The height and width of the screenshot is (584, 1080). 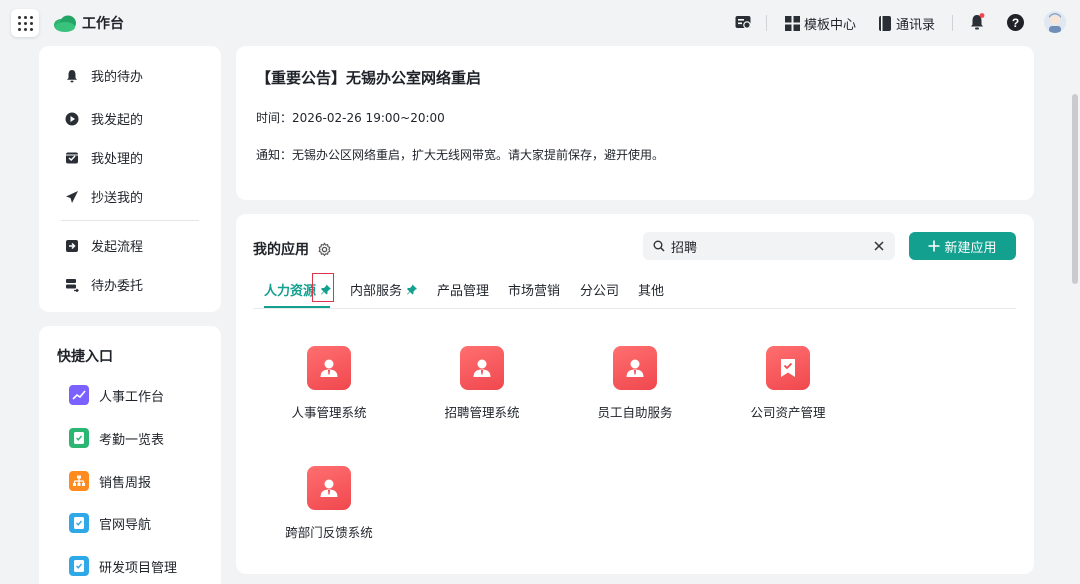 What do you see at coordinates (72, 245) in the screenshot?
I see `flow-start-icon` at bounding box center [72, 245].